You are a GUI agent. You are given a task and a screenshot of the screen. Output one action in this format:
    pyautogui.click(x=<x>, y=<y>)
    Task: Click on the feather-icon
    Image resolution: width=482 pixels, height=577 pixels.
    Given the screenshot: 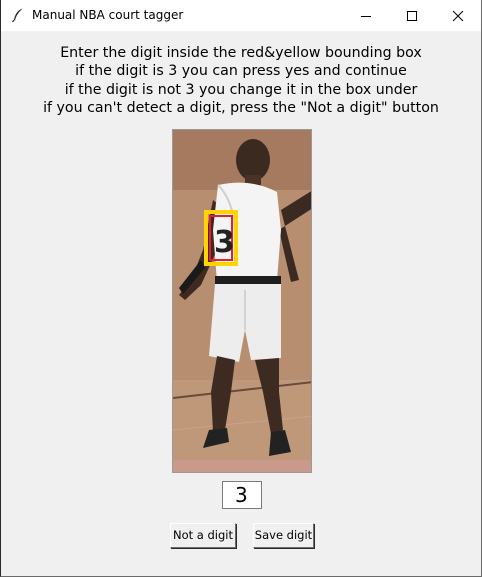 What is the action you would take?
    pyautogui.click(x=18, y=15)
    